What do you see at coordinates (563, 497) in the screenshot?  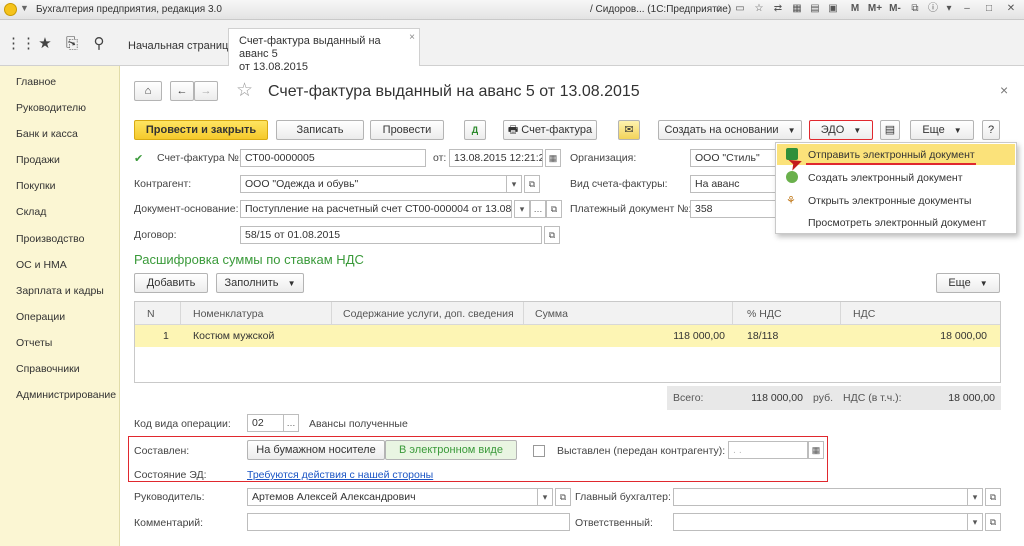 I see `manager-open-icon: ⧉` at bounding box center [563, 497].